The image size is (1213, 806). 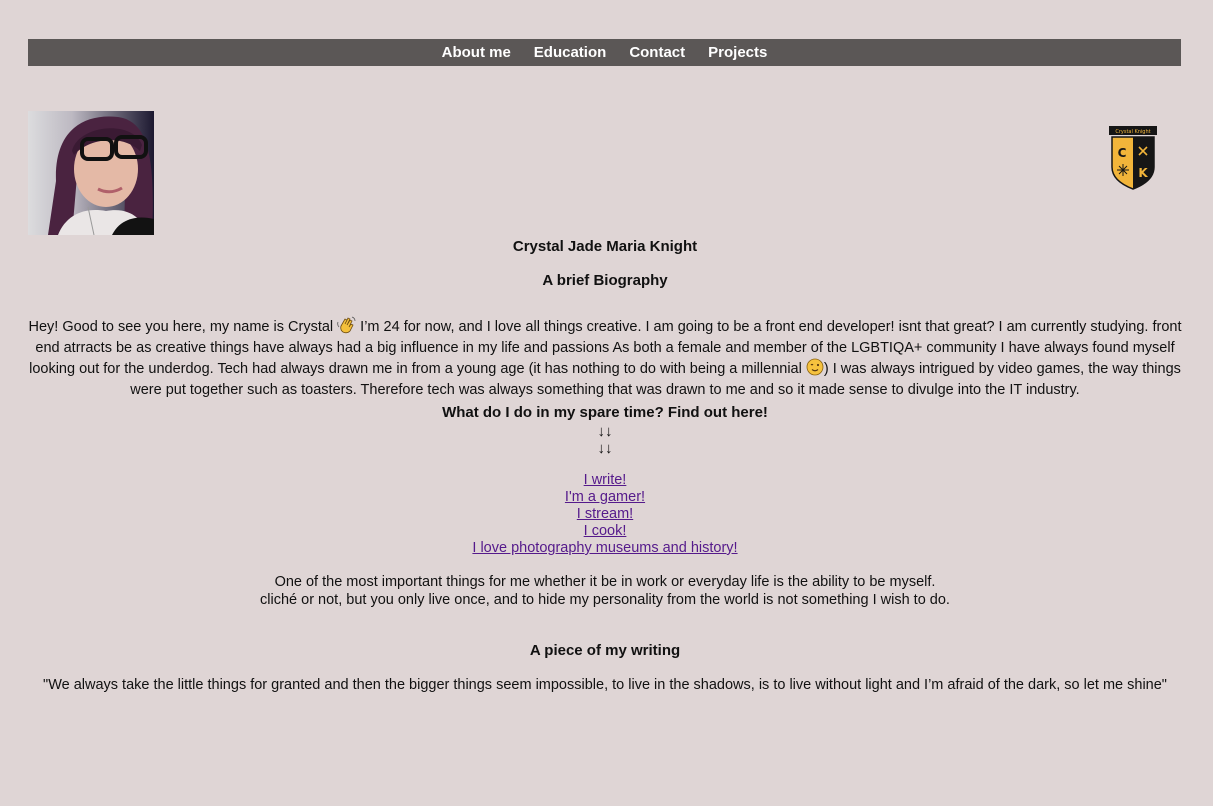 What do you see at coordinates (346, 327) in the screenshot?
I see `waving-hand-icon` at bounding box center [346, 327].